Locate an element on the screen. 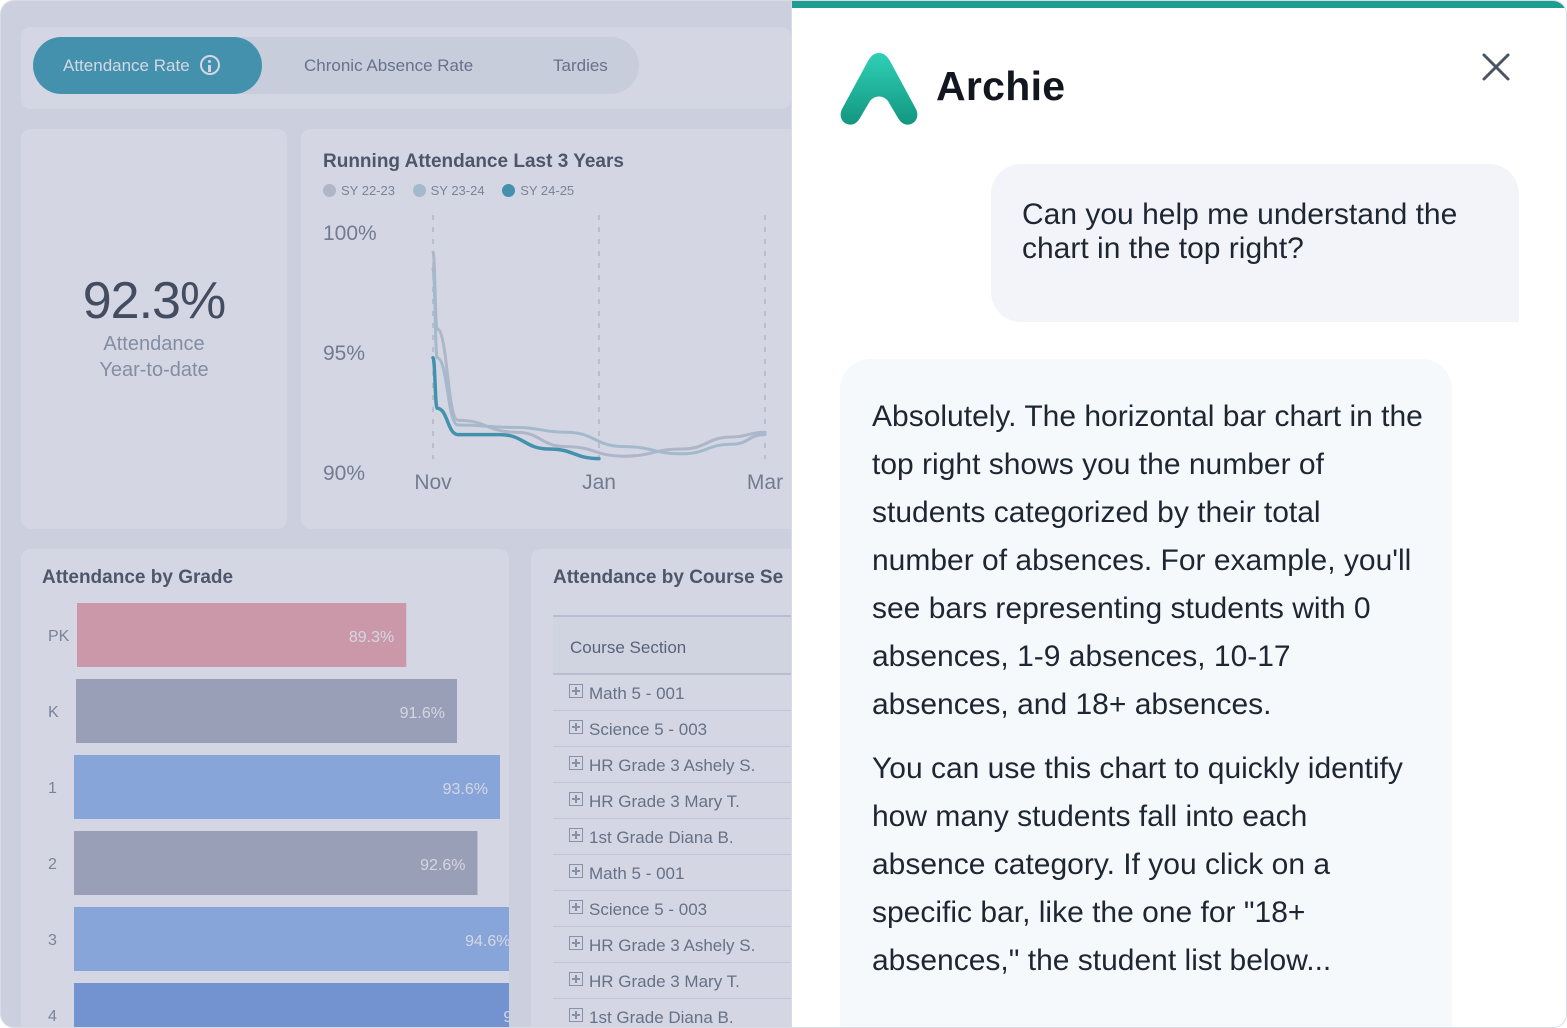 The height and width of the screenshot is (1028, 1567). brand-name: Archie is located at coordinates (1001, 86).